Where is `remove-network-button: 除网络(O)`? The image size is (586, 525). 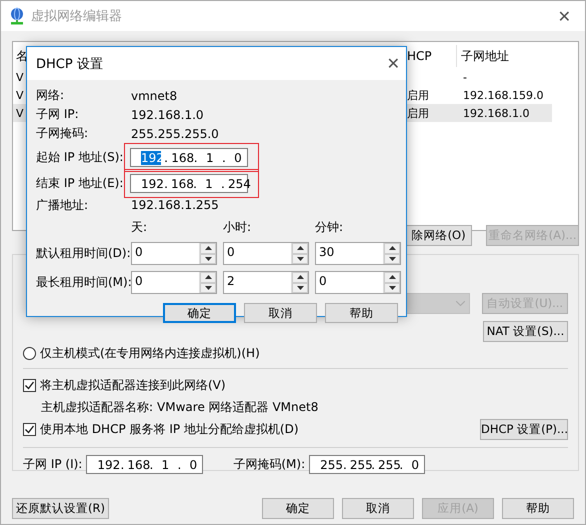
remove-network-button: 除网络(O) is located at coordinates (438, 235).